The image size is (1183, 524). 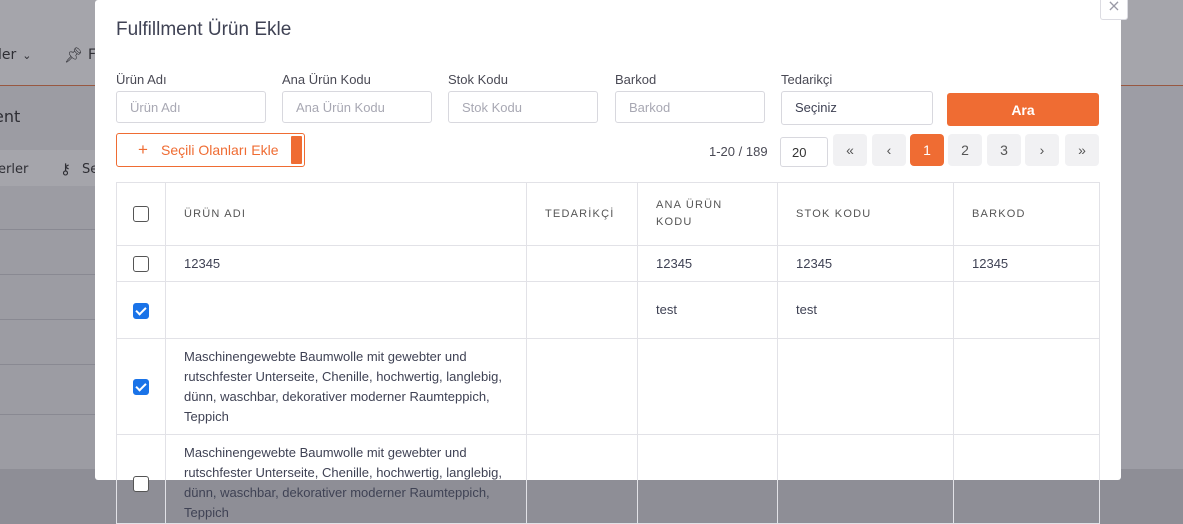 What do you see at coordinates (1023, 109) in the screenshot?
I see `search-button: Ara` at bounding box center [1023, 109].